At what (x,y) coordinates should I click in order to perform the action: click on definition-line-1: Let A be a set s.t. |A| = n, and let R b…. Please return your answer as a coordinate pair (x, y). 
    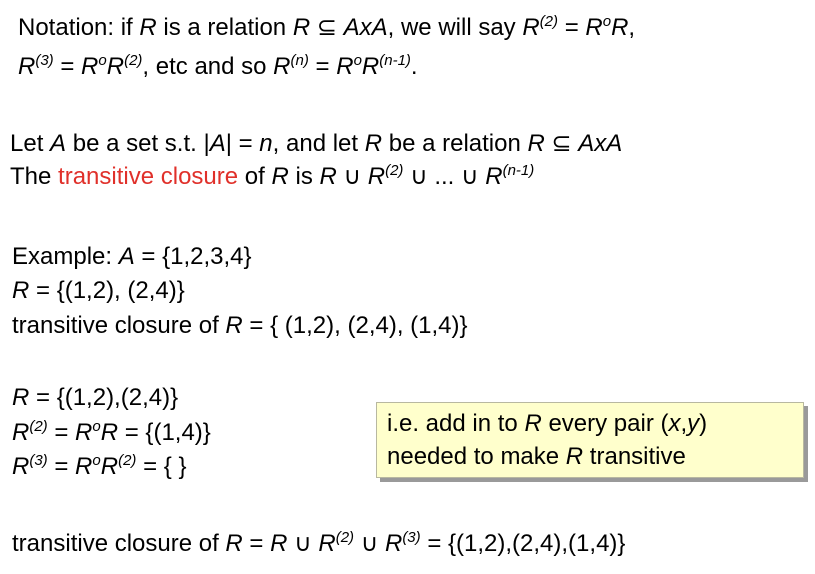
    Looking at the image, I should click on (316, 143).